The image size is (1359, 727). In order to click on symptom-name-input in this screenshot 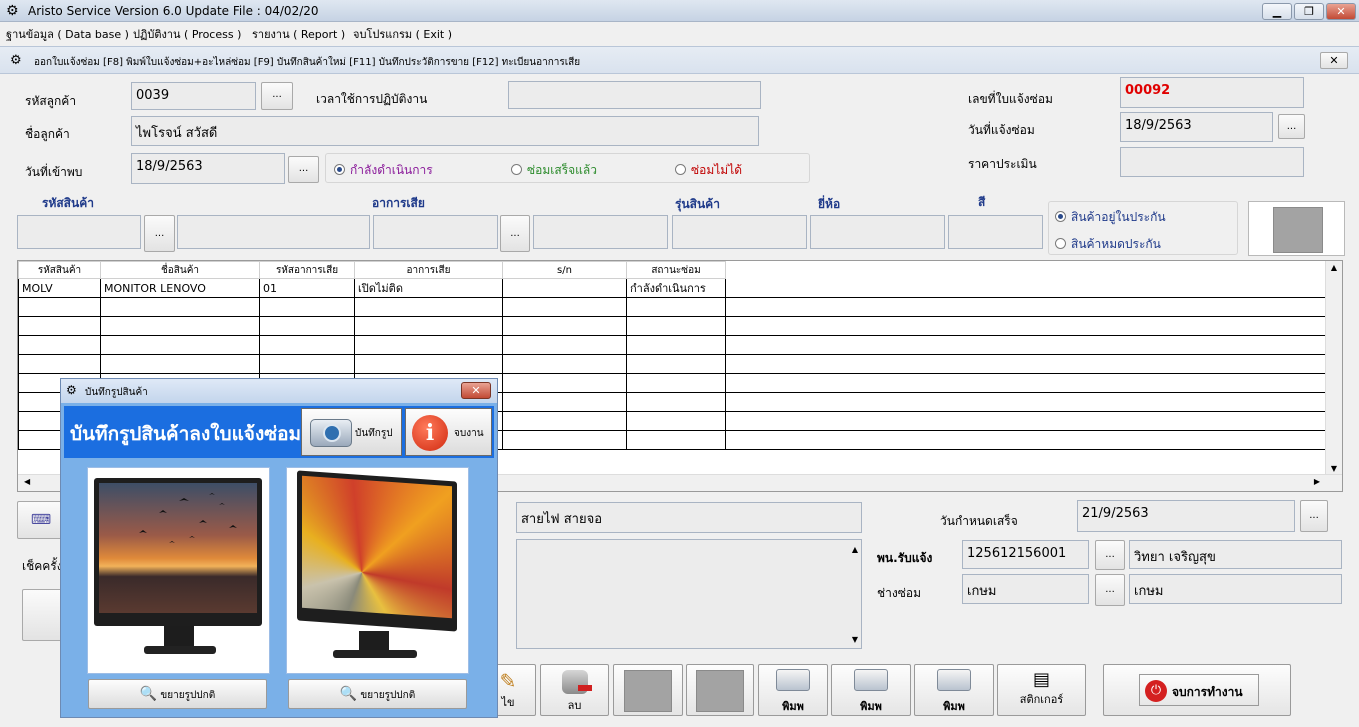, I will do `click(600, 232)`.